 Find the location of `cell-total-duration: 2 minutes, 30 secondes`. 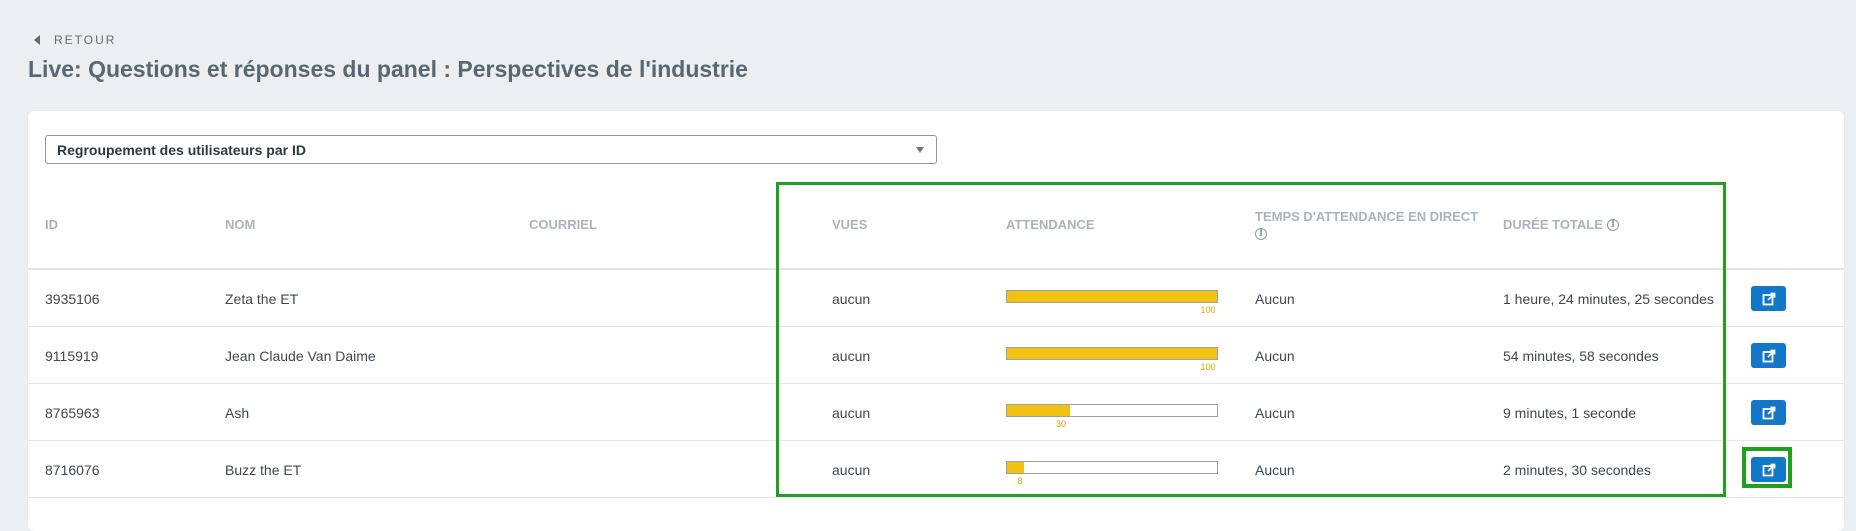

cell-total-duration: 2 minutes, 30 secondes is located at coordinates (1577, 469).